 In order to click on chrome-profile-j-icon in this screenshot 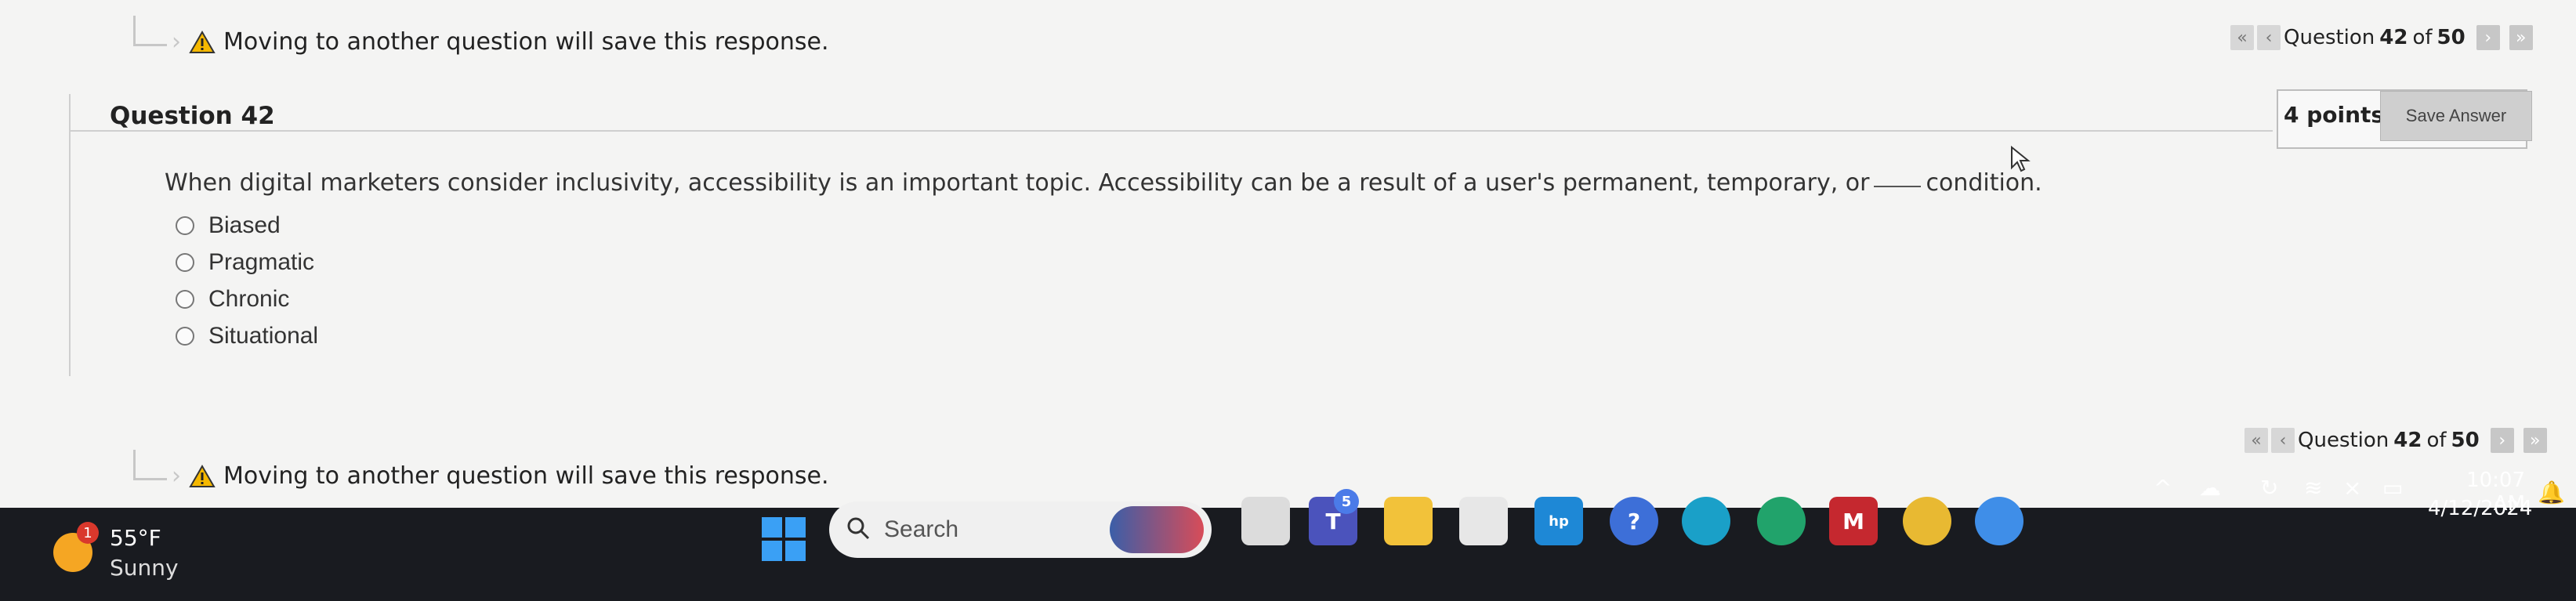, I will do `click(1999, 521)`.